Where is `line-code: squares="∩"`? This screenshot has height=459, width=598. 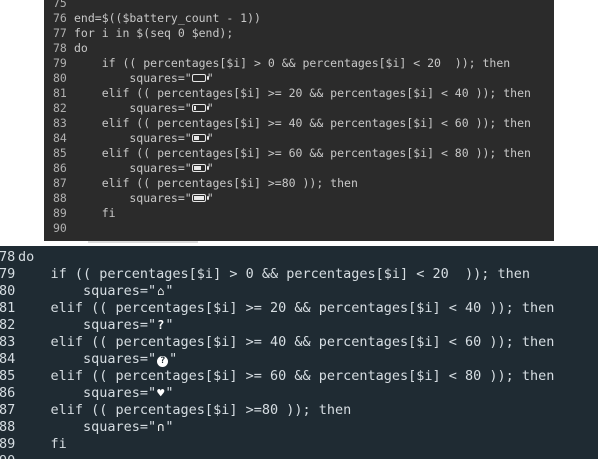
line-code: squares="∩" is located at coordinates (96, 427).